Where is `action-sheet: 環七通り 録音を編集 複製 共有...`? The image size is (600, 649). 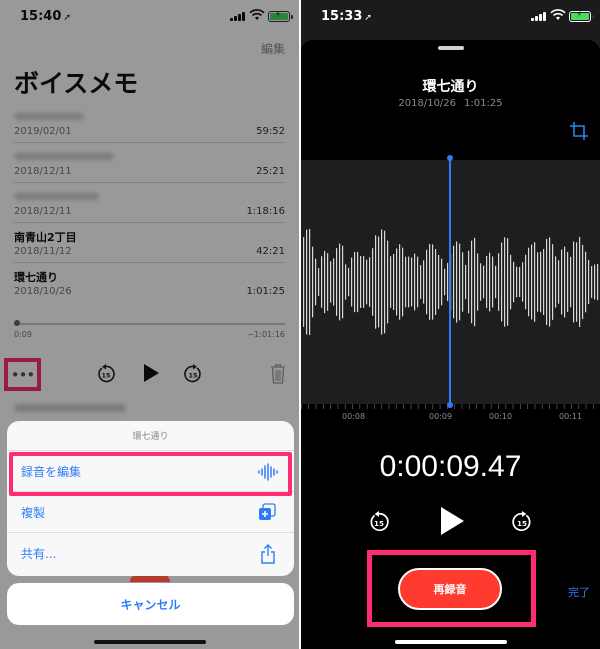 action-sheet: 環七通り 録音を編集 複製 共有... is located at coordinates (150, 498).